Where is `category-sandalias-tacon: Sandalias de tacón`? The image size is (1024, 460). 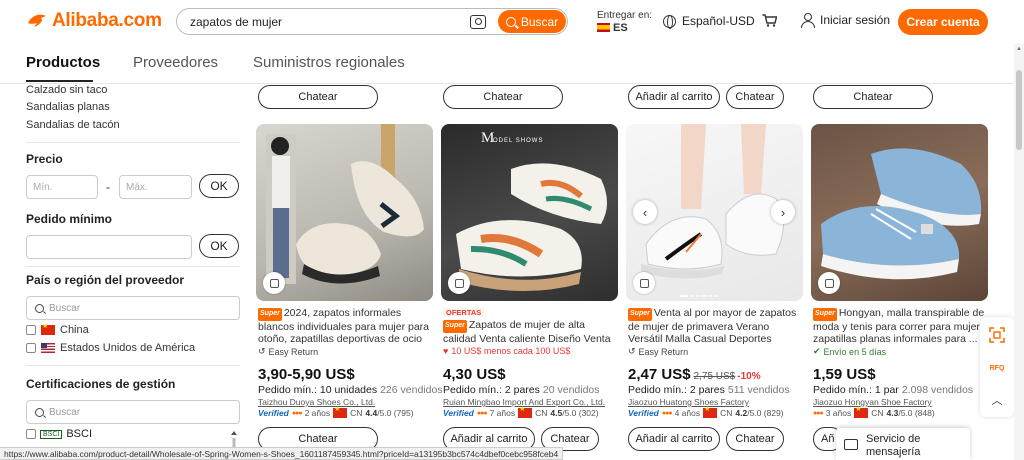
category-sandalias-tacon: Sandalias de tacón is located at coordinates (73, 125).